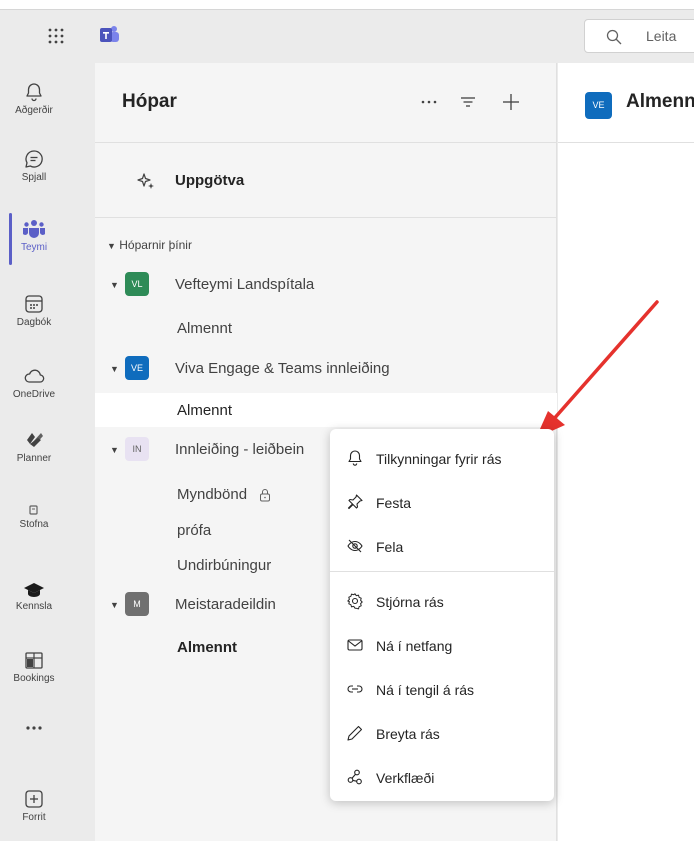 This screenshot has height=841, width=694. I want to click on search-placeholder: Leita, so click(661, 36).